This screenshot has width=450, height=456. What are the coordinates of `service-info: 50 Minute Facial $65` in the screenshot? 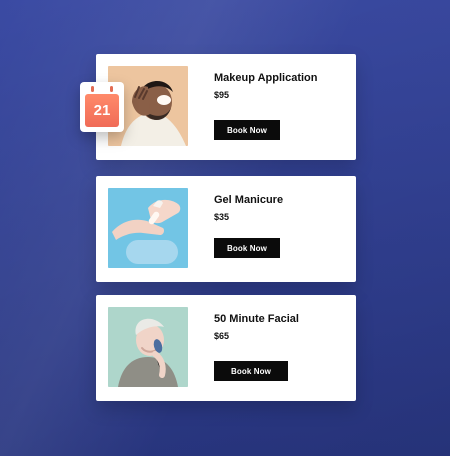 It's located at (281, 327).